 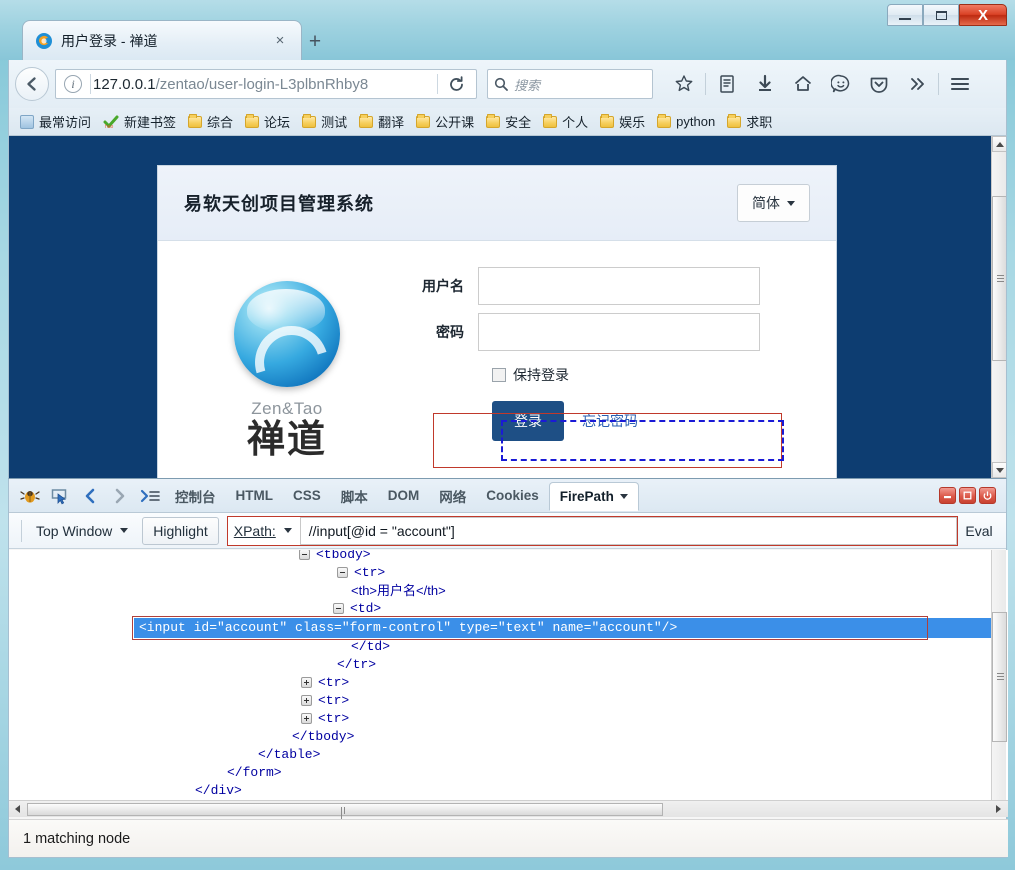 I want to click on tab-html: HTML, so click(x=255, y=495).